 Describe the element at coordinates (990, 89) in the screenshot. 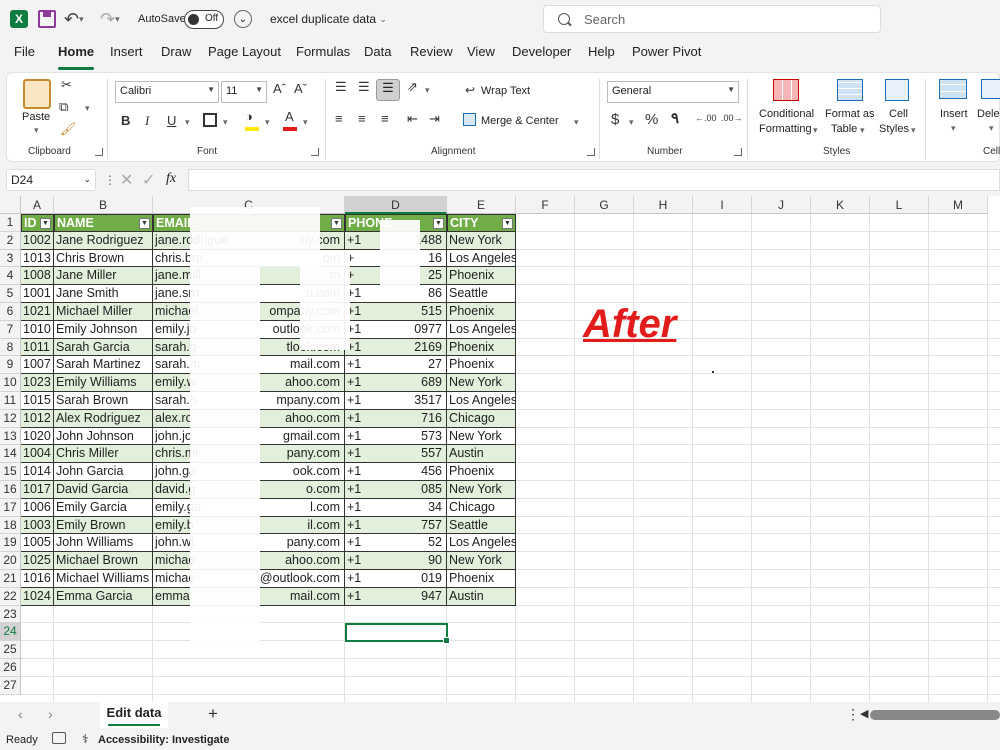

I see `delete-cells-icon` at that location.